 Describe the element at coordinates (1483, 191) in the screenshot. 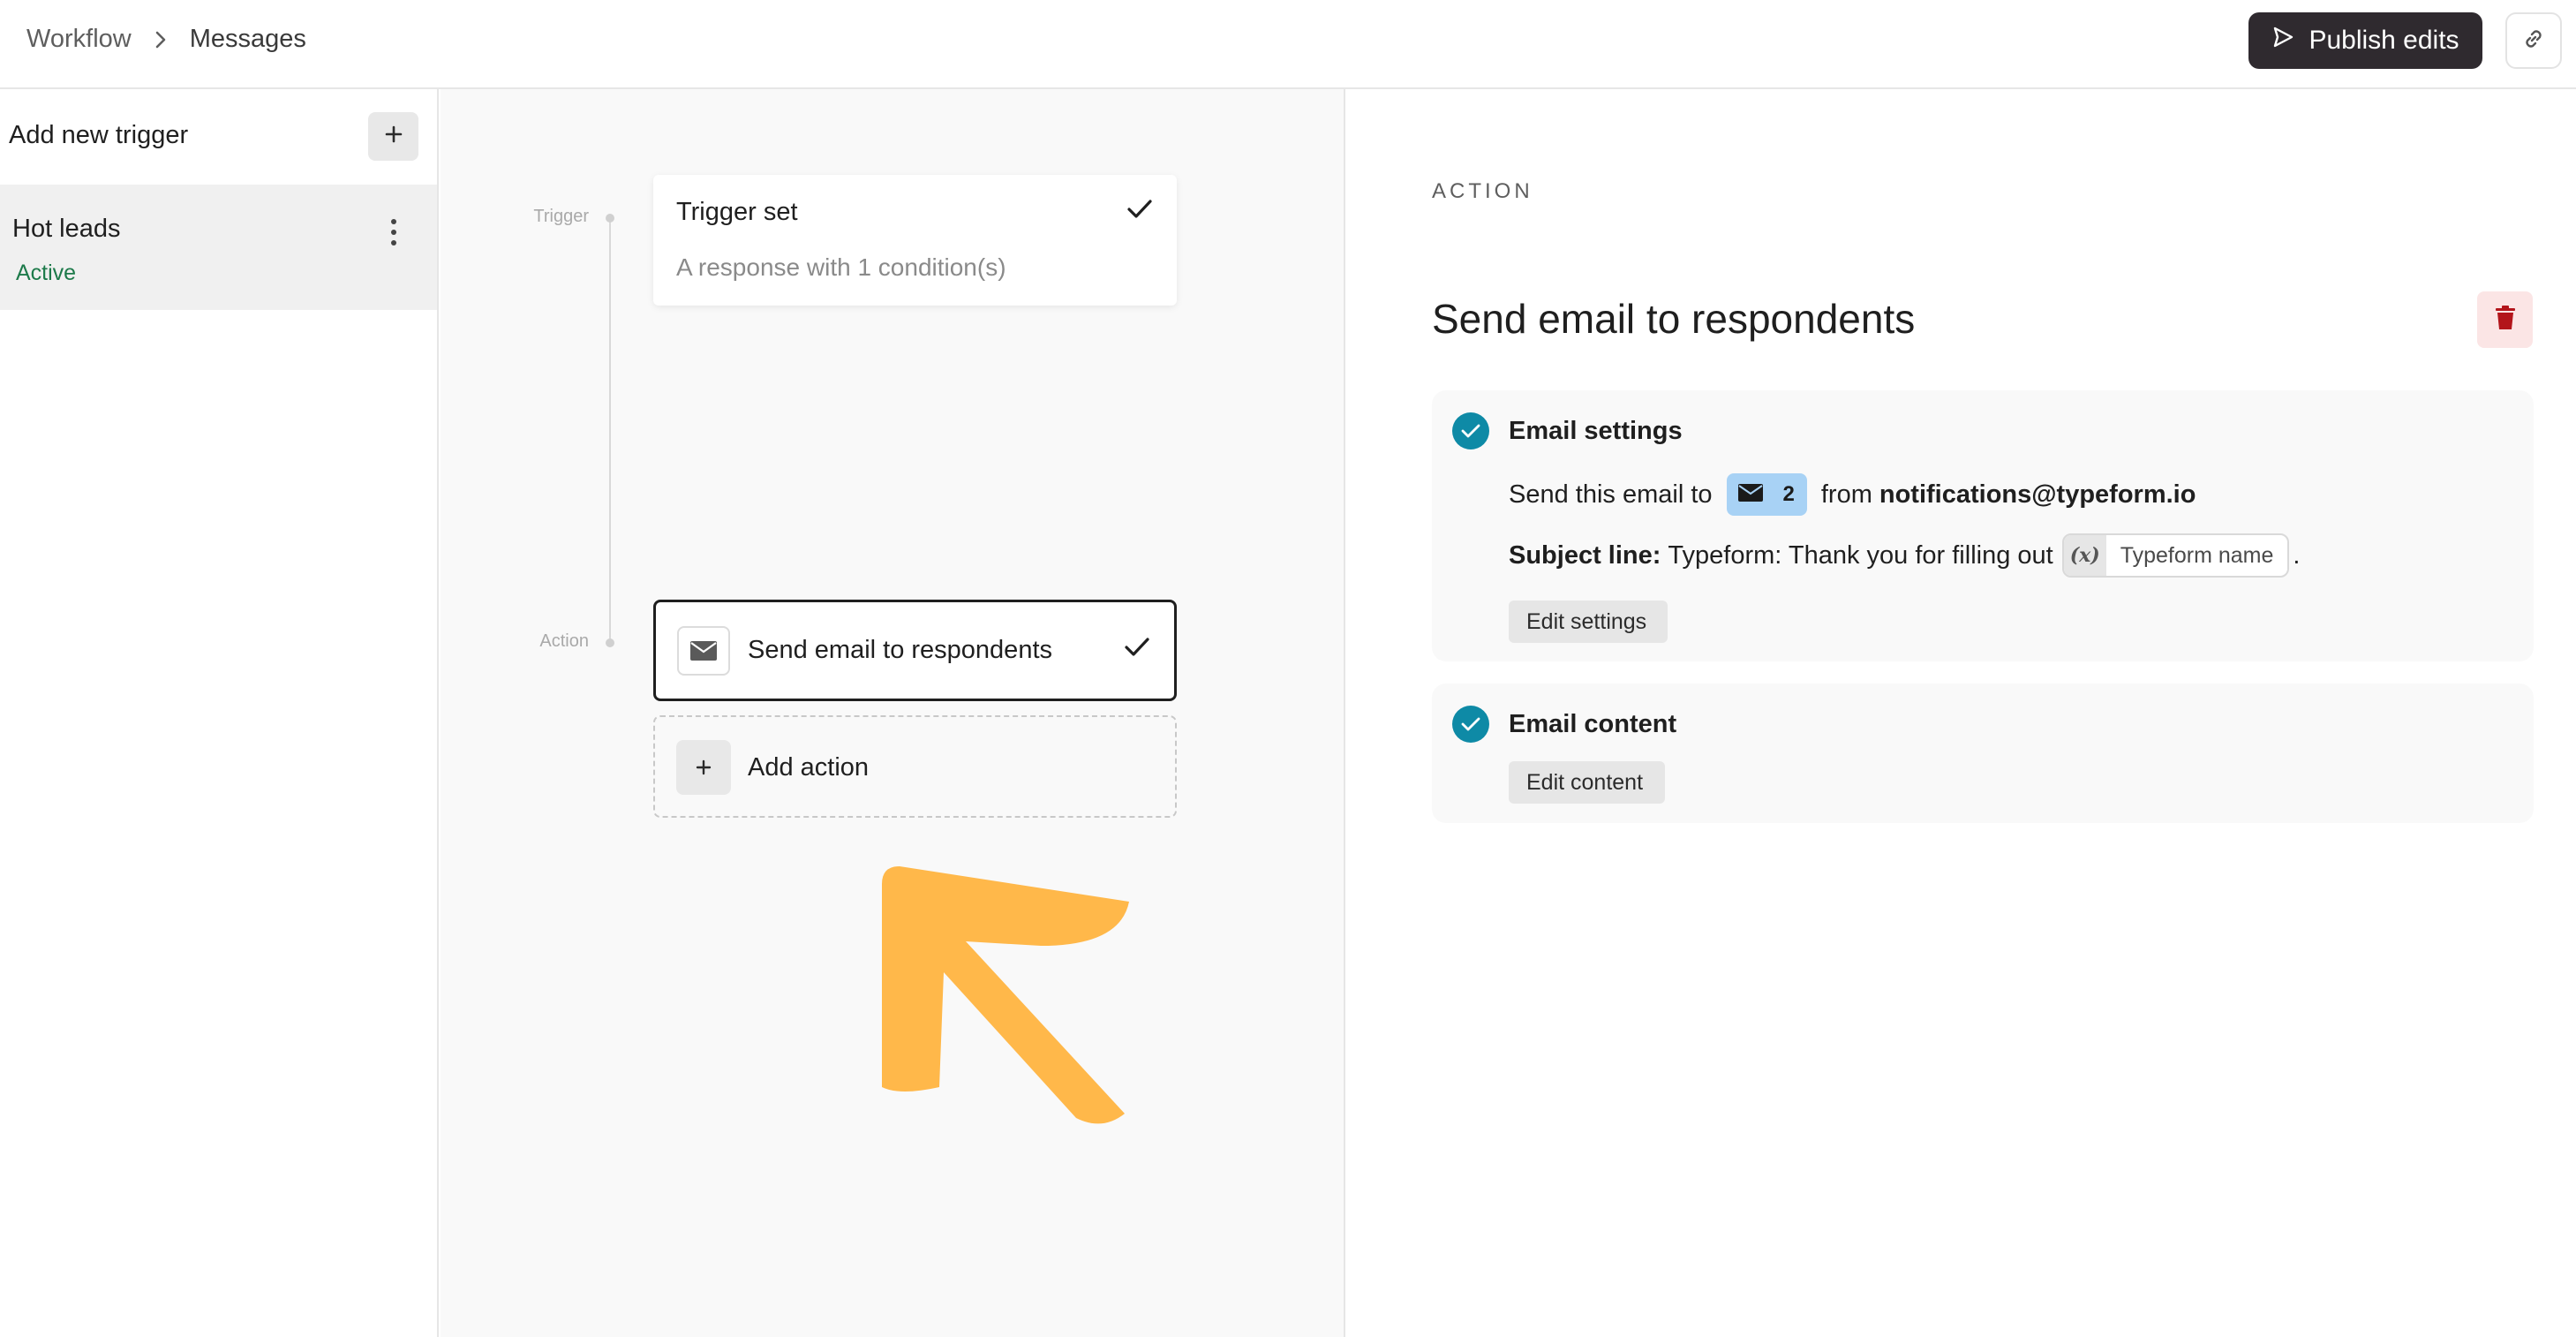

I see `panel-eyebrow: ACTION` at that location.